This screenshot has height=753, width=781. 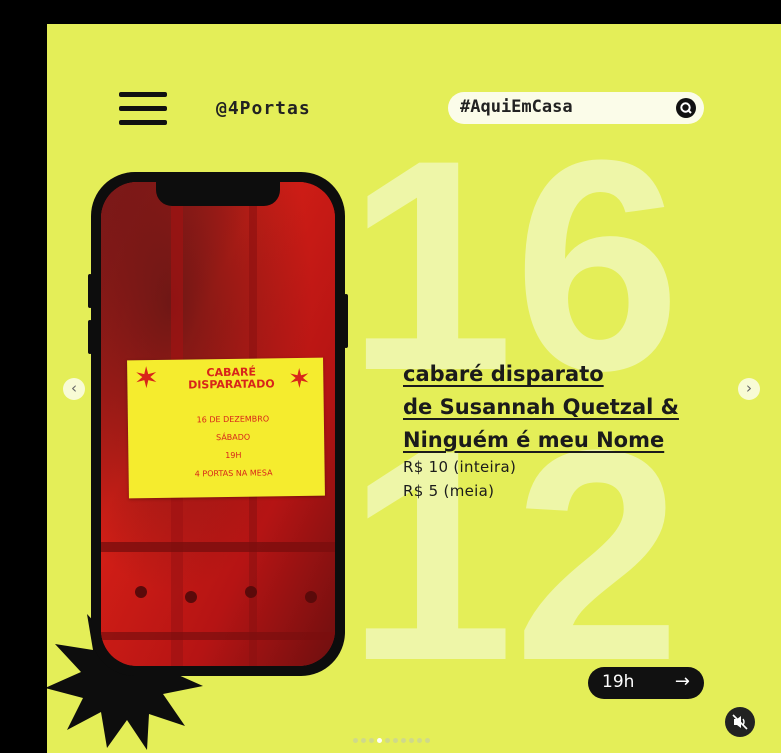 I want to click on mute-toggle-button, so click(x=740, y=722).